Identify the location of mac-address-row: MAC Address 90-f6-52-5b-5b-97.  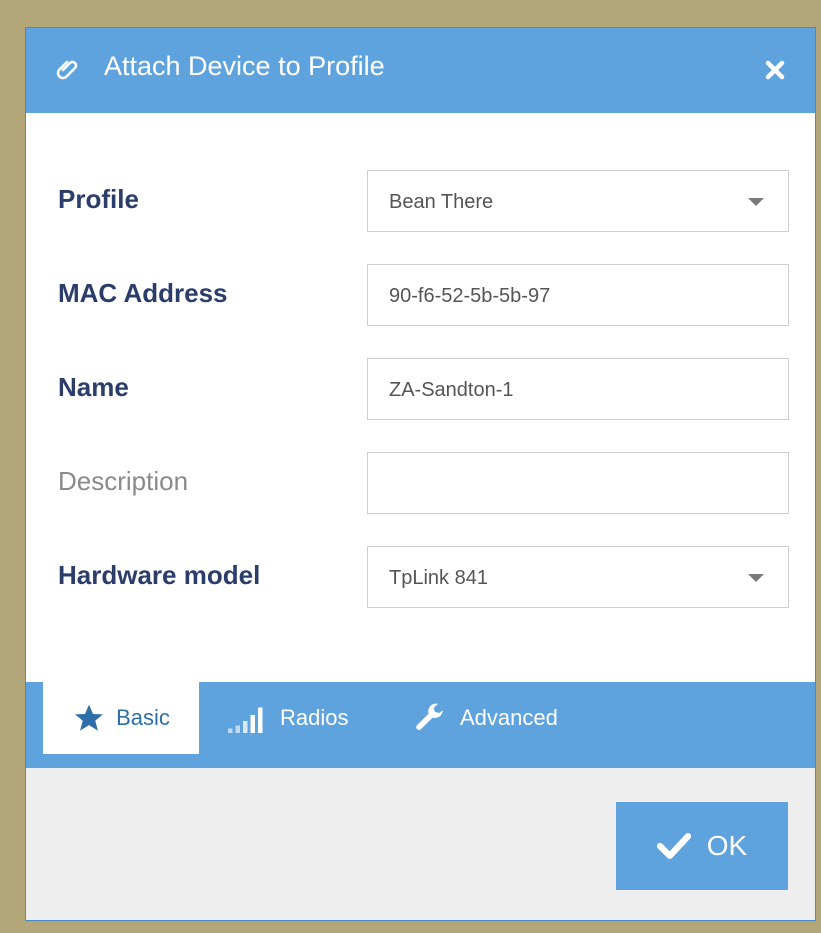
(420, 296).